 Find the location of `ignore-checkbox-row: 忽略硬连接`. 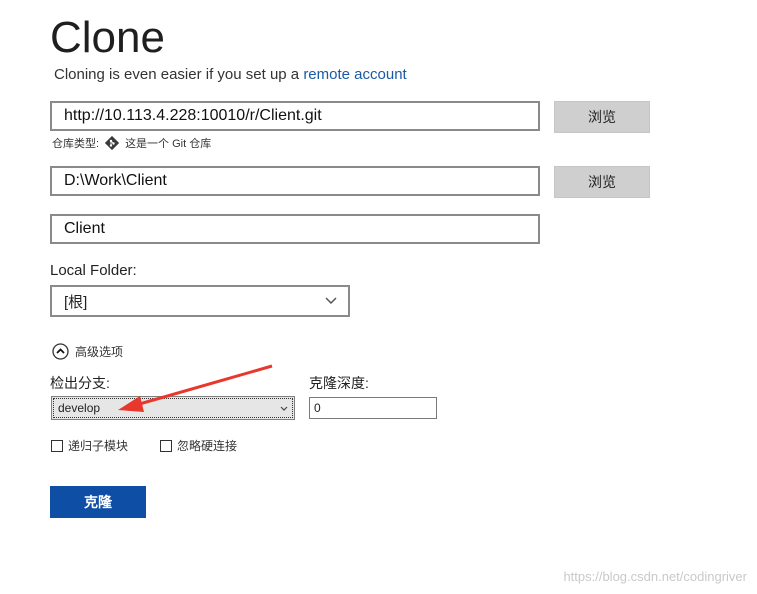

ignore-checkbox-row: 忽略硬连接 is located at coordinates (198, 445).